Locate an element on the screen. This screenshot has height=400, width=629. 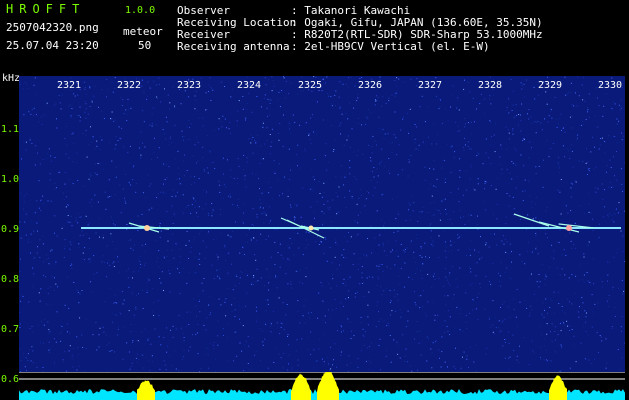
y-tick-label: 0.9 is located at coordinates (10, 229).